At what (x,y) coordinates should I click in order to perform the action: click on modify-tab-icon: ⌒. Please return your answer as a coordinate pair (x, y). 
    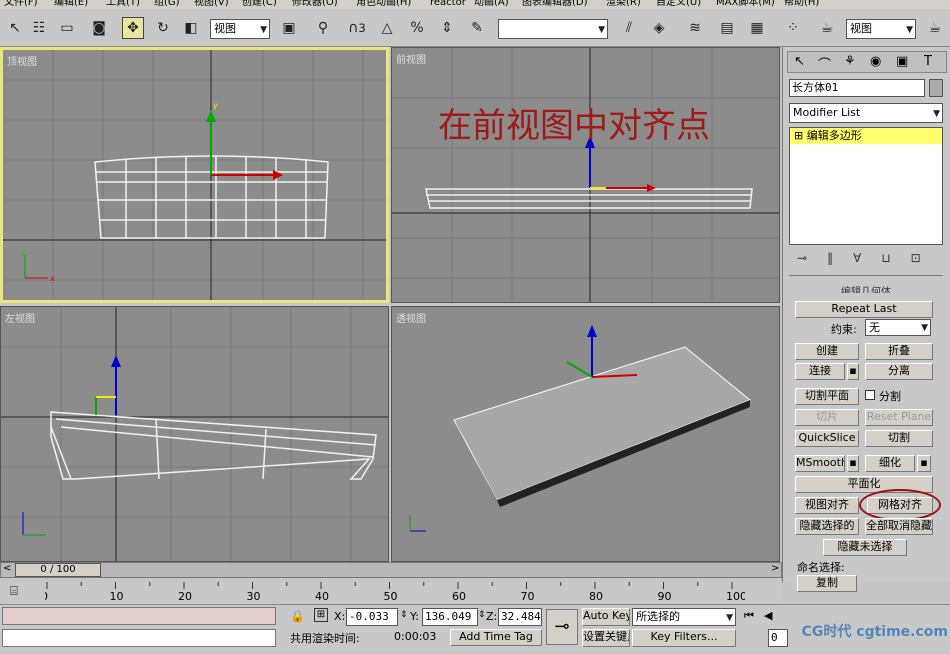
    Looking at the image, I should click on (824, 63).